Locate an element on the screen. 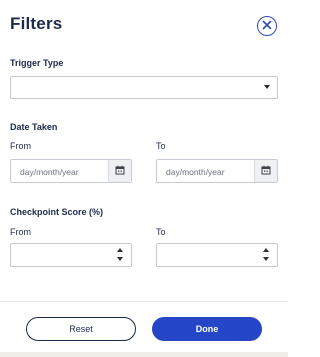  date-from-calendar-button is located at coordinates (119, 171).